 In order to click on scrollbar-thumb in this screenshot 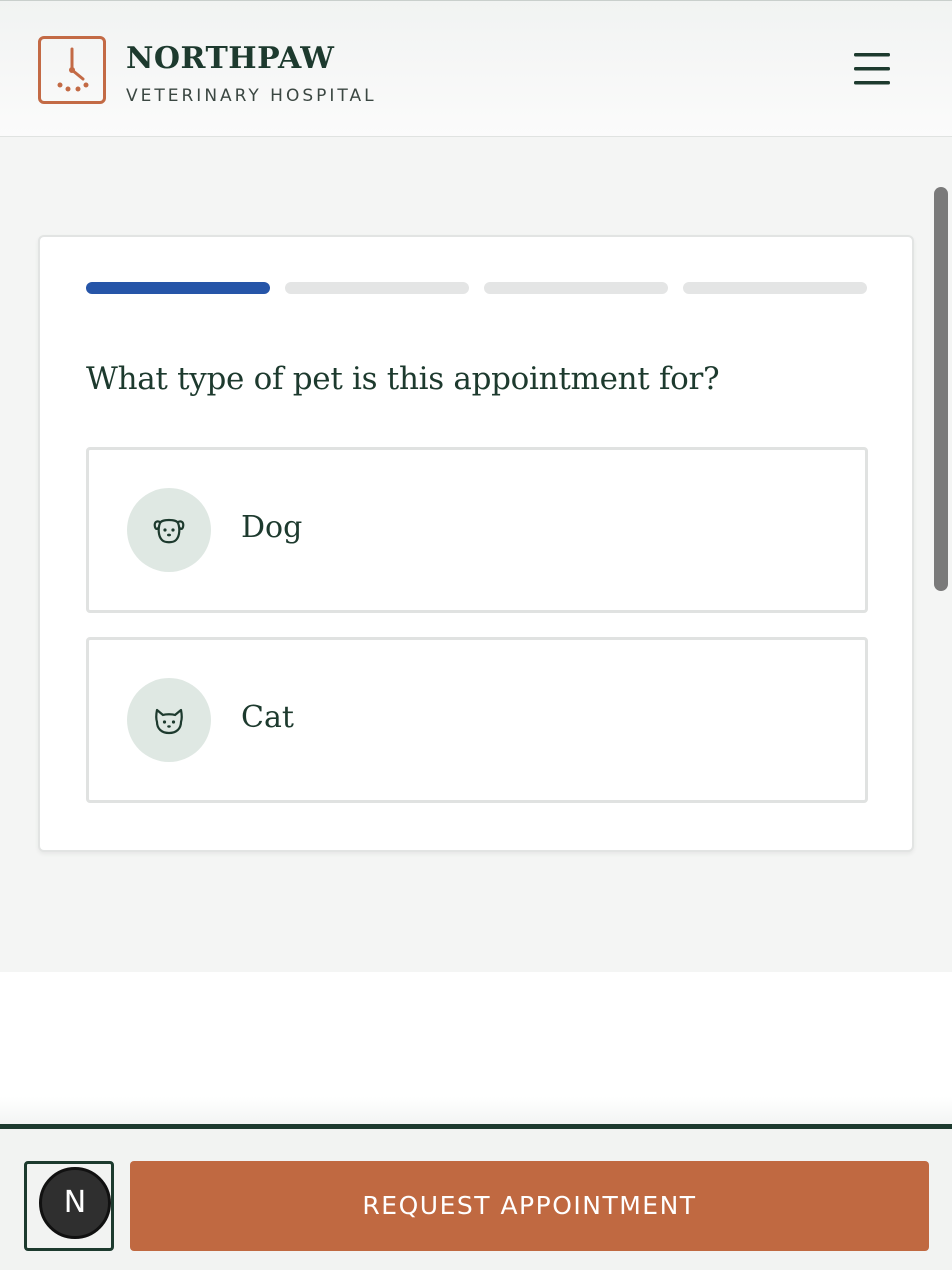, I will do `click(941, 389)`.